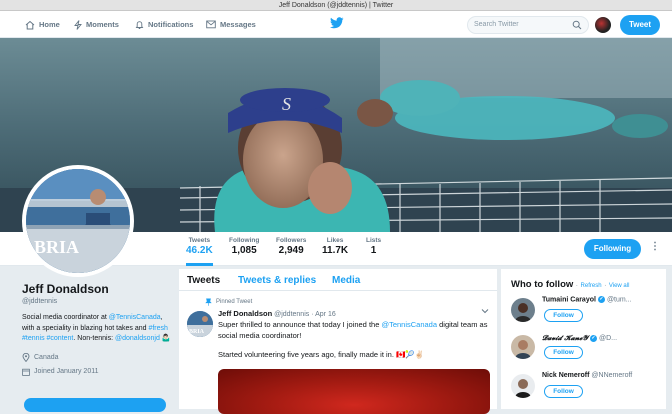 The image size is (672, 414). Describe the element at coordinates (335, 240) in the screenshot. I see `stat-label: Likes` at that location.